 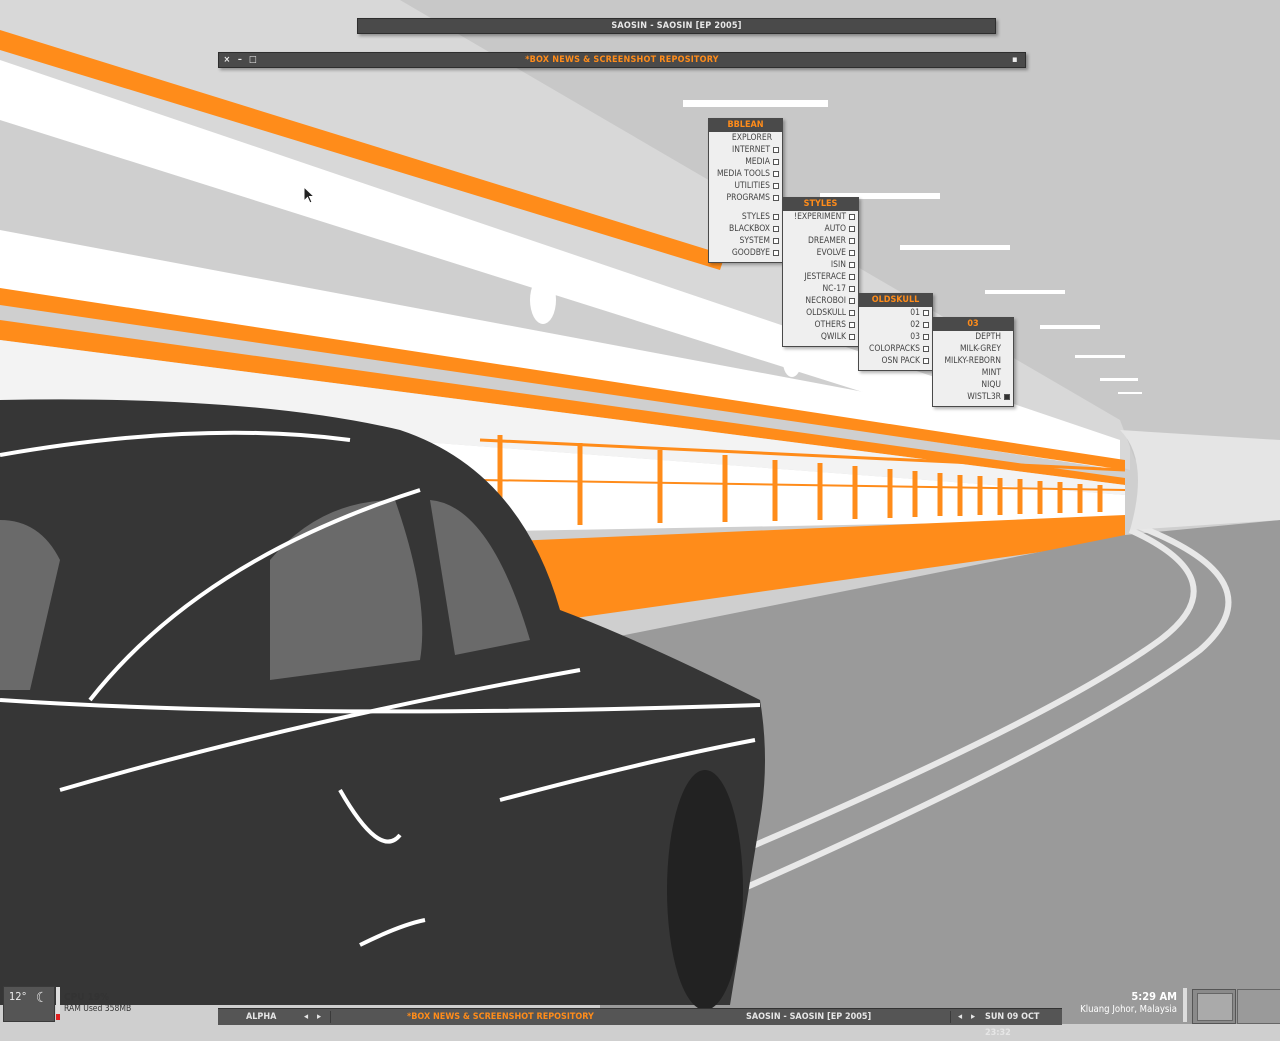 I want to click on window-titlebar-saosin: SAOSIN - SAOSIN [EP 2005], so click(x=676, y=26).